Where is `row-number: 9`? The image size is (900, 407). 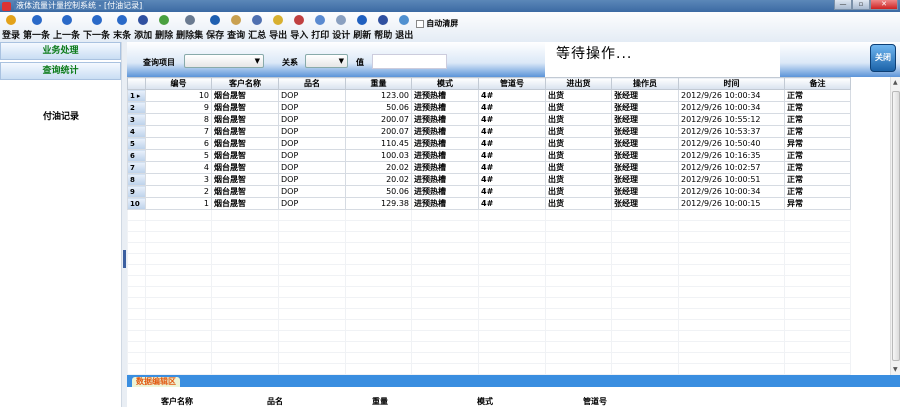
row-number: 9 is located at coordinates (136, 191).